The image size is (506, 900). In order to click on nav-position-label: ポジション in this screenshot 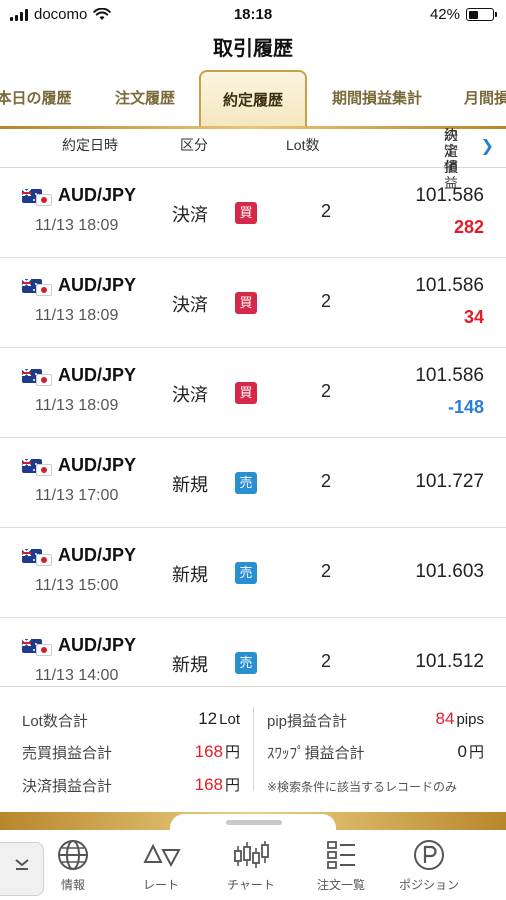, I will do `click(428, 885)`.